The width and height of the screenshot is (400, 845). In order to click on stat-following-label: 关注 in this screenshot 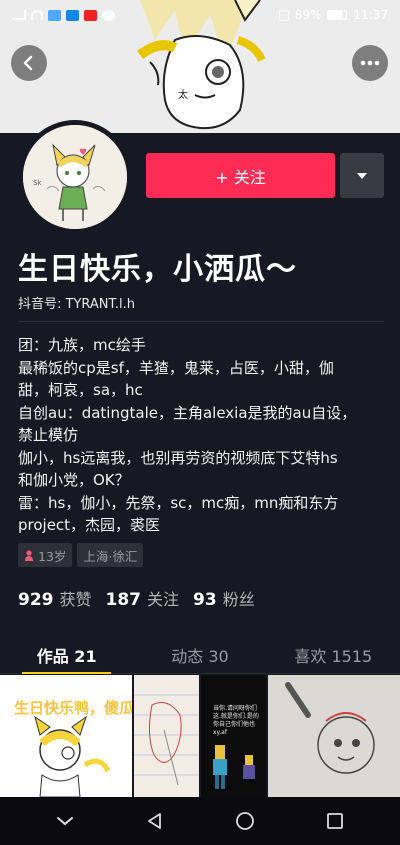, I will do `click(163, 599)`.